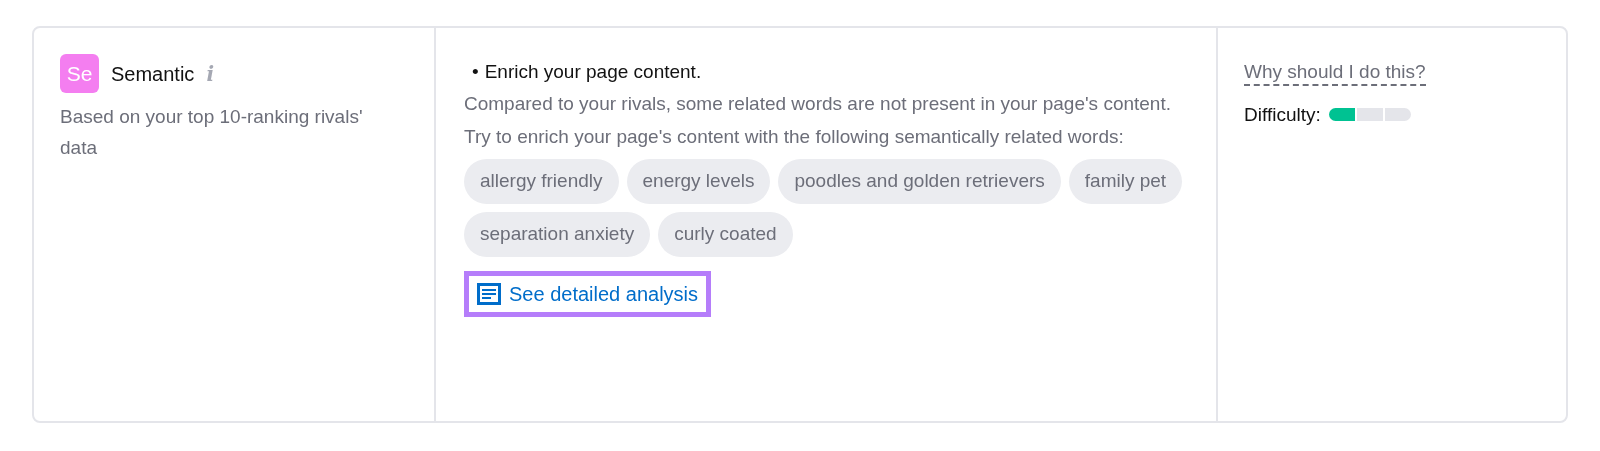  Describe the element at coordinates (919, 181) in the screenshot. I see `keyword-tag: poodles and golden retrievers` at that location.